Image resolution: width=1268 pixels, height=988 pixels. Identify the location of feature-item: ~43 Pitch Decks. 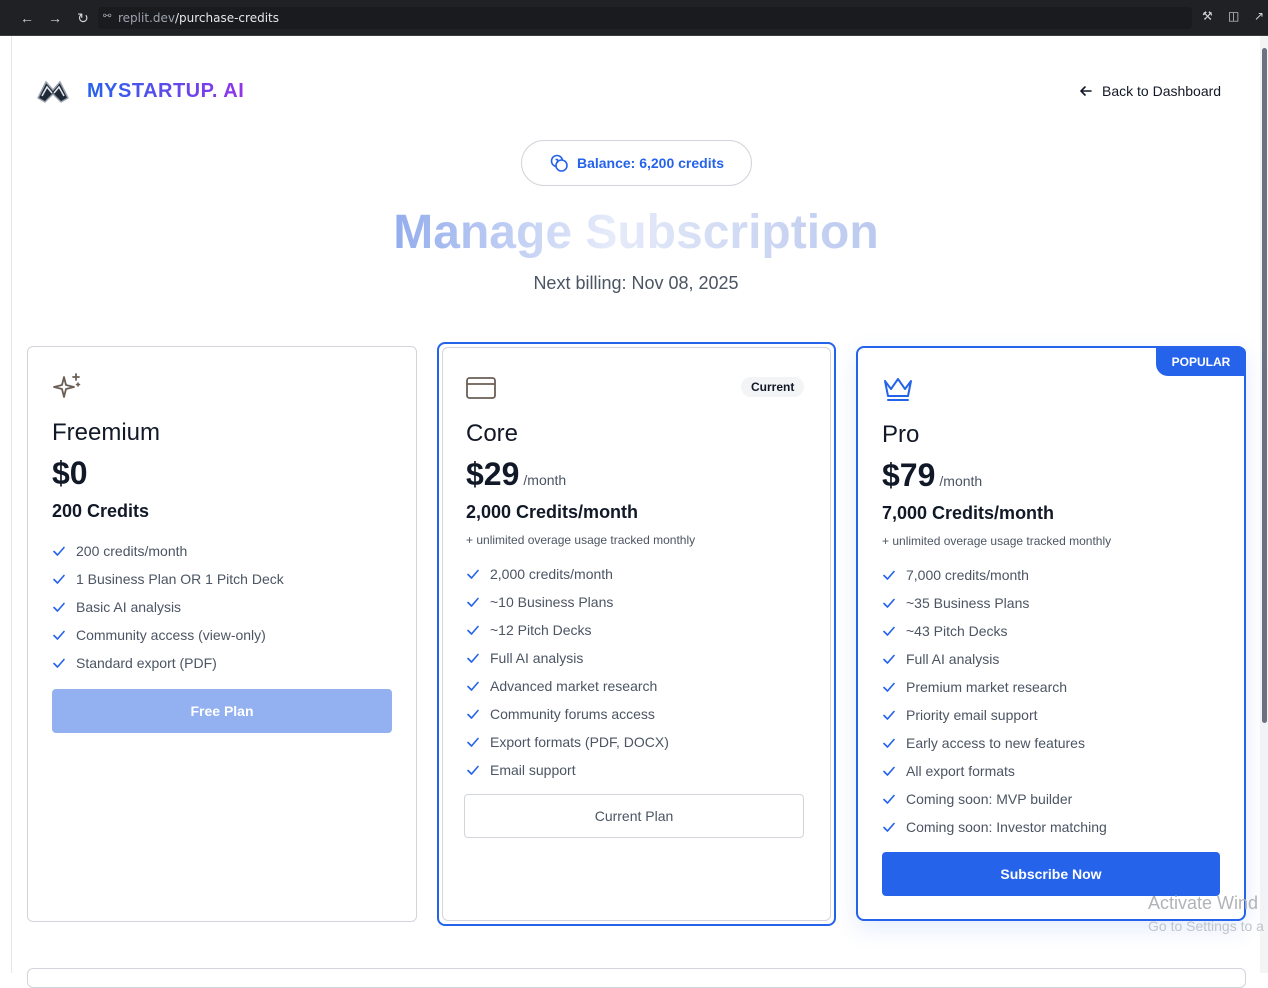
(994, 631).